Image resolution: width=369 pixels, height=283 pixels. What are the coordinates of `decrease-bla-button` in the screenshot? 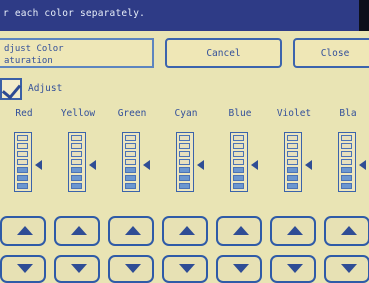 It's located at (346, 269).